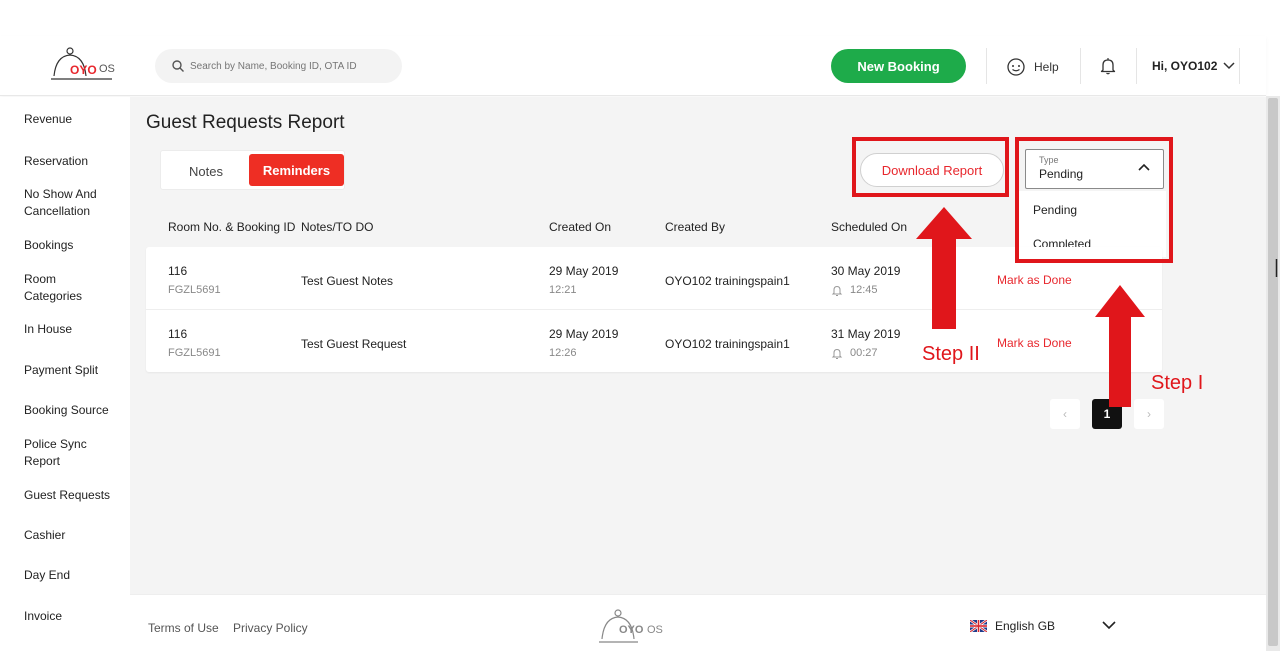 The width and height of the screenshot is (1280, 651). Describe the element at coordinates (74, 245) in the screenshot. I see `sidebar-item-bookings: Bookings` at that location.